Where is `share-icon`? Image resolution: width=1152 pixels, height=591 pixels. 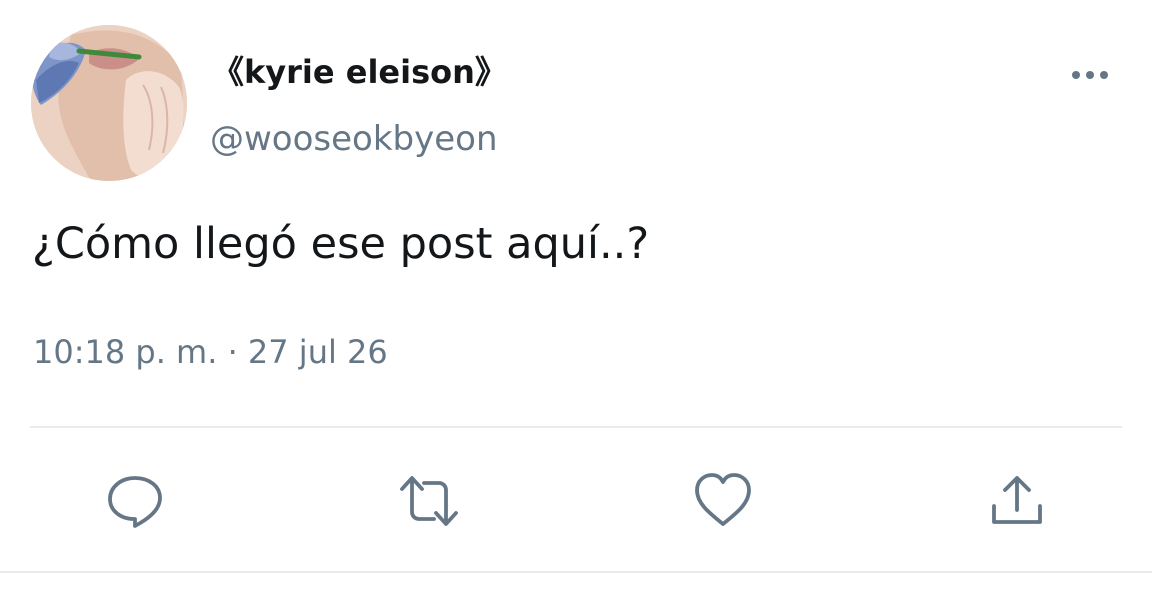
share-icon is located at coordinates (1017, 500).